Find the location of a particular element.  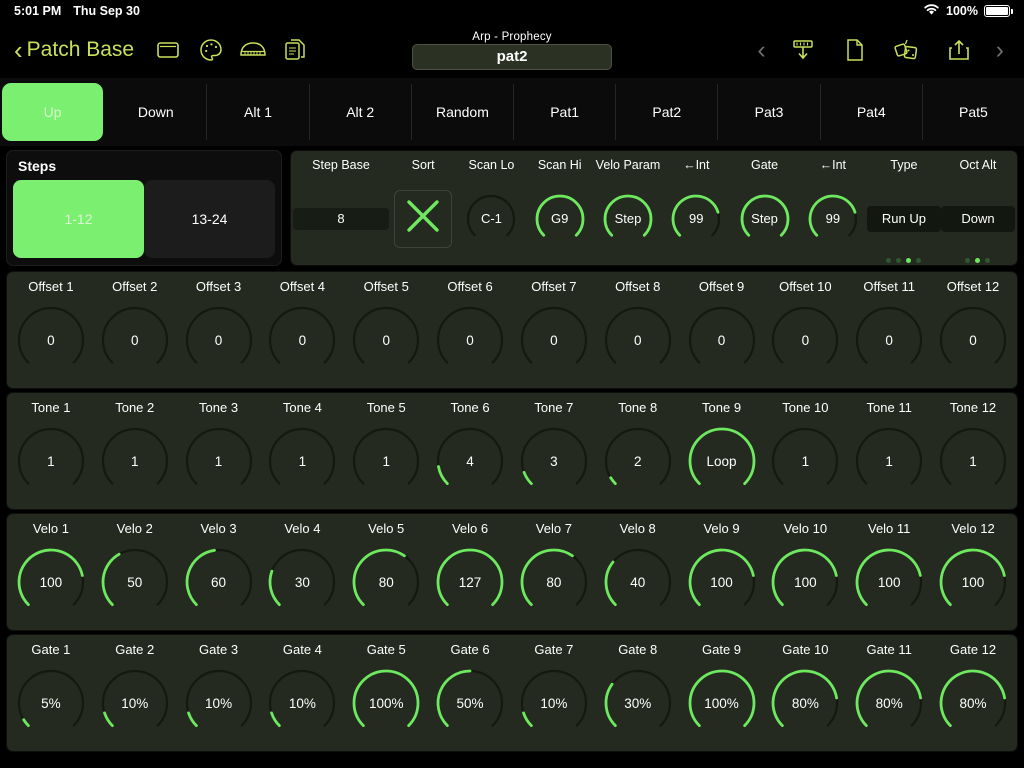

knob-offset-11: 0 is located at coordinates (889, 340).